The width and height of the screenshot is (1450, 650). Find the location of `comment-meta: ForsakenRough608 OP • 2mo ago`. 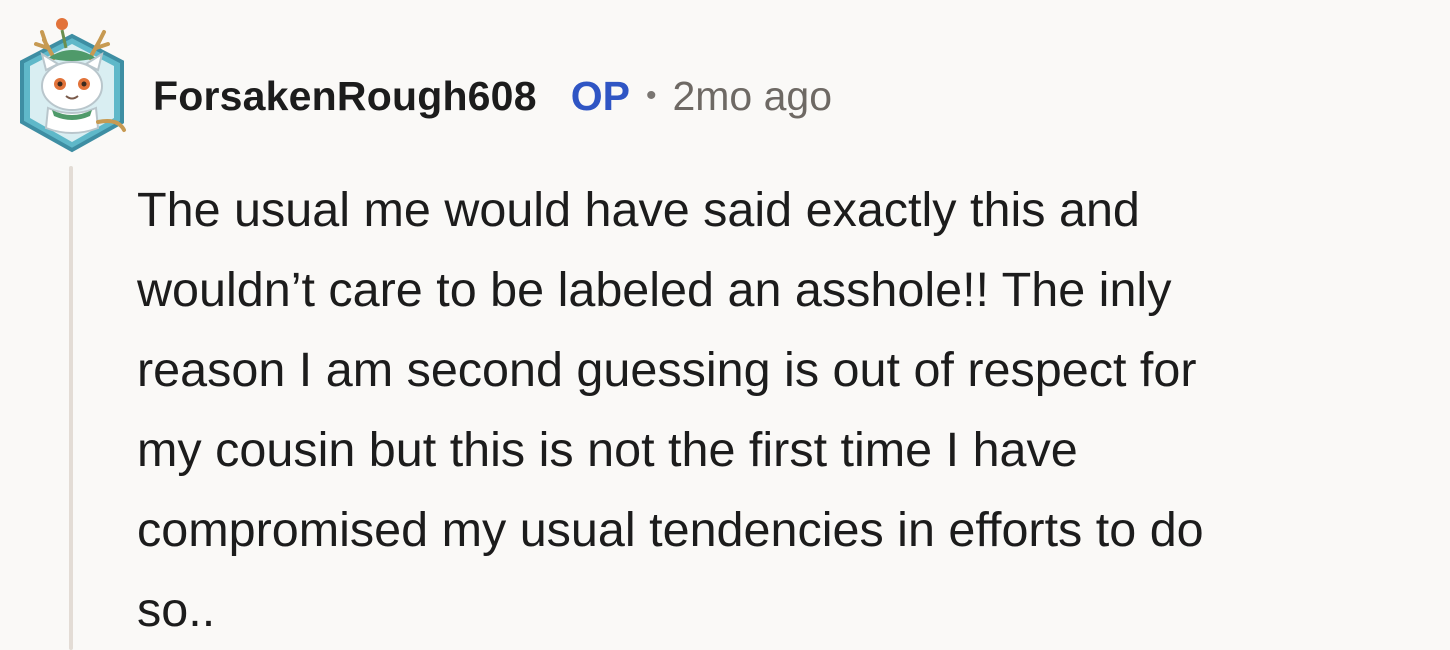

comment-meta: ForsakenRough608 OP • 2mo ago is located at coordinates (492, 96).